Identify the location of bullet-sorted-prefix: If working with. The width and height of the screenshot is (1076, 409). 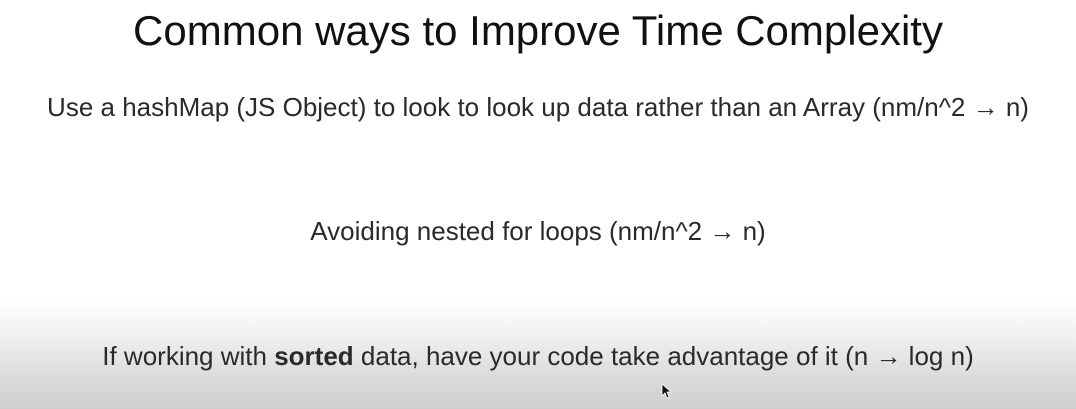
(188, 356).